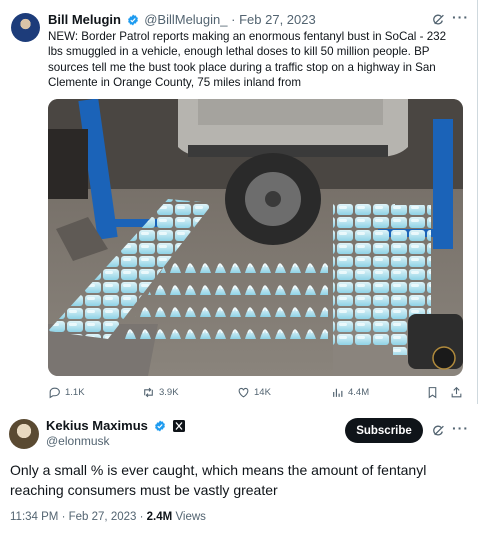 Image resolution: width=479 pixels, height=535 pixels. I want to click on bookmark-icon, so click(432, 392).